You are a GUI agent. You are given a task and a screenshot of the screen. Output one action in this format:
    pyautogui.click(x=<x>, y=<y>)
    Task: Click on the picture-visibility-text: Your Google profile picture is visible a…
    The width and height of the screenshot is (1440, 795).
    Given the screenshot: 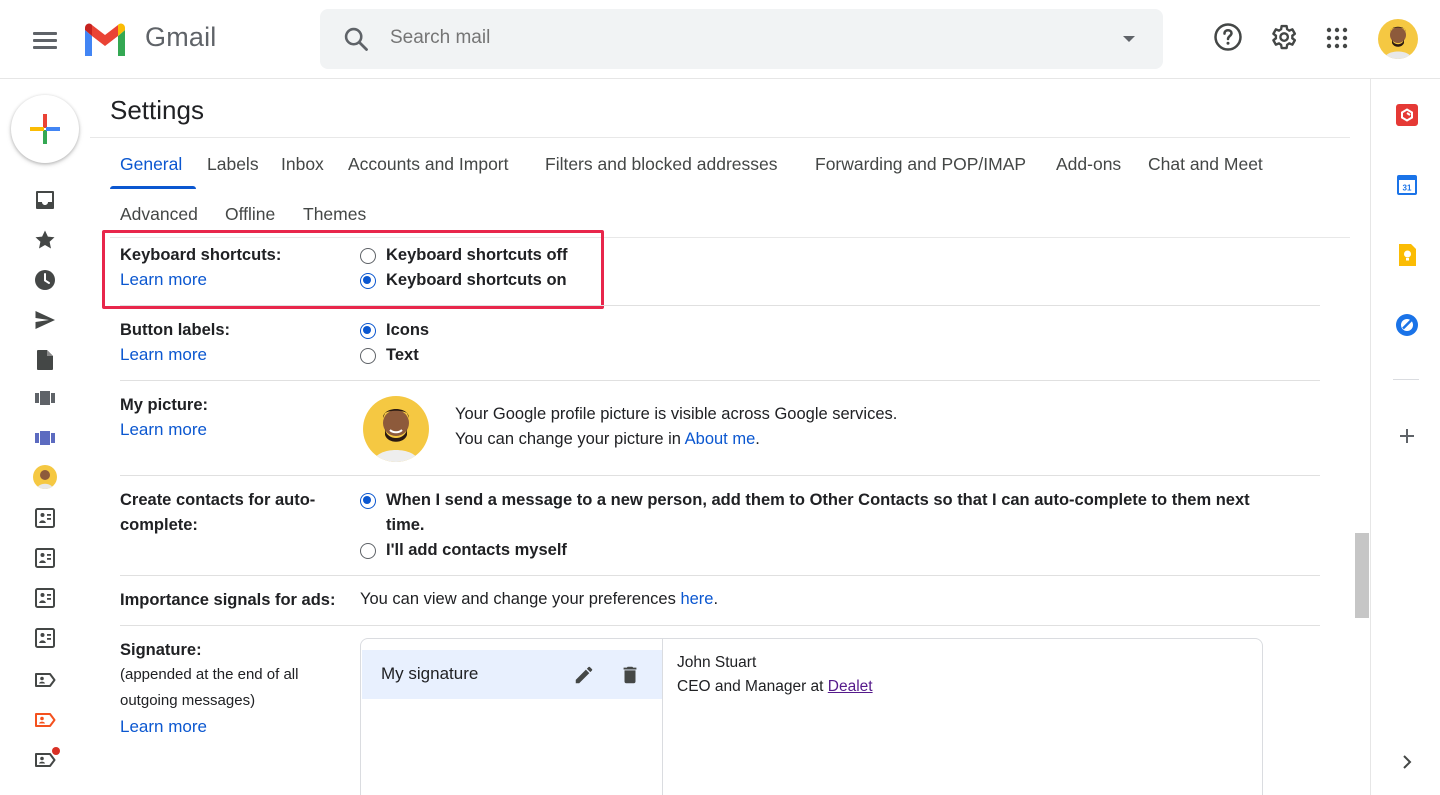 What is the action you would take?
    pyautogui.click(x=676, y=414)
    